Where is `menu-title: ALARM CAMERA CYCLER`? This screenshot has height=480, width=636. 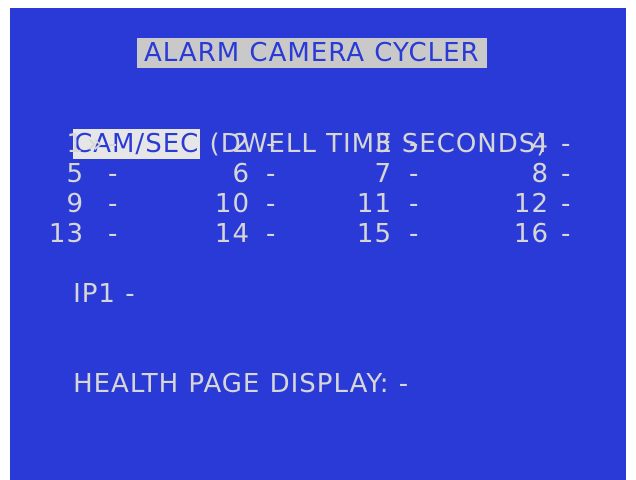
menu-title: ALARM CAMERA CYCLER is located at coordinates (312, 53).